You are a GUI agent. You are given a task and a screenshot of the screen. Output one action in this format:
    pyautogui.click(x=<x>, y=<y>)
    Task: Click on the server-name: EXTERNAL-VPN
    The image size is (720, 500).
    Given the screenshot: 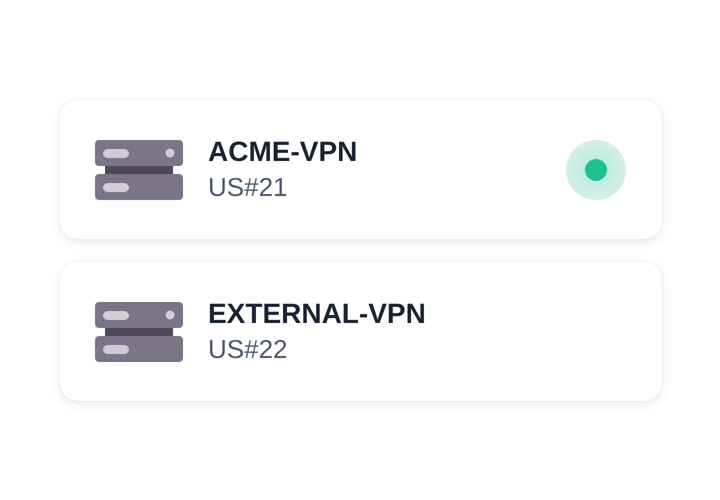 What is the action you would take?
    pyautogui.click(x=317, y=314)
    